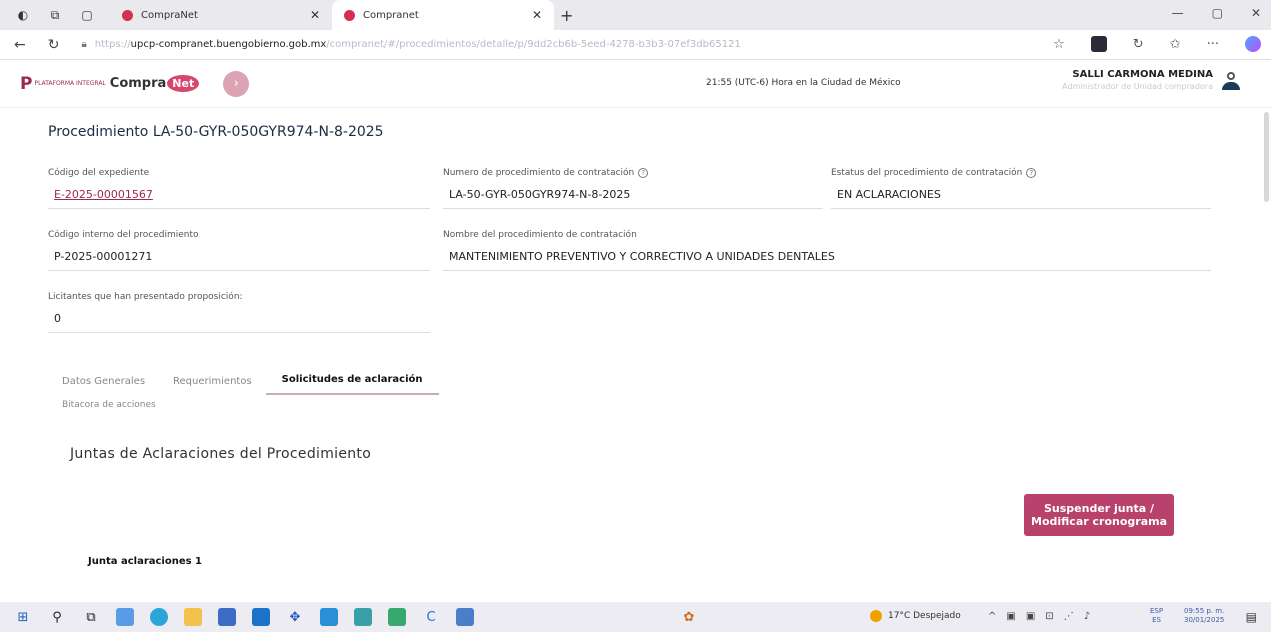  I want to click on app-icon: C, so click(431, 617).